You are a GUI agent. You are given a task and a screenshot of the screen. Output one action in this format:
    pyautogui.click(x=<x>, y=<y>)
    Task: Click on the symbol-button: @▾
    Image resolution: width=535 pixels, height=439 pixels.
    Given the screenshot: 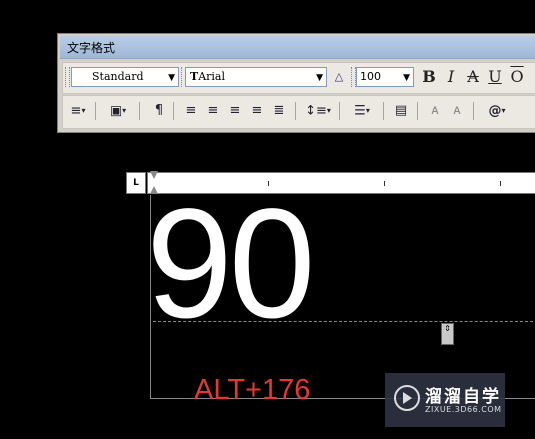 What is the action you would take?
    pyautogui.click(x=497, y=111)
    